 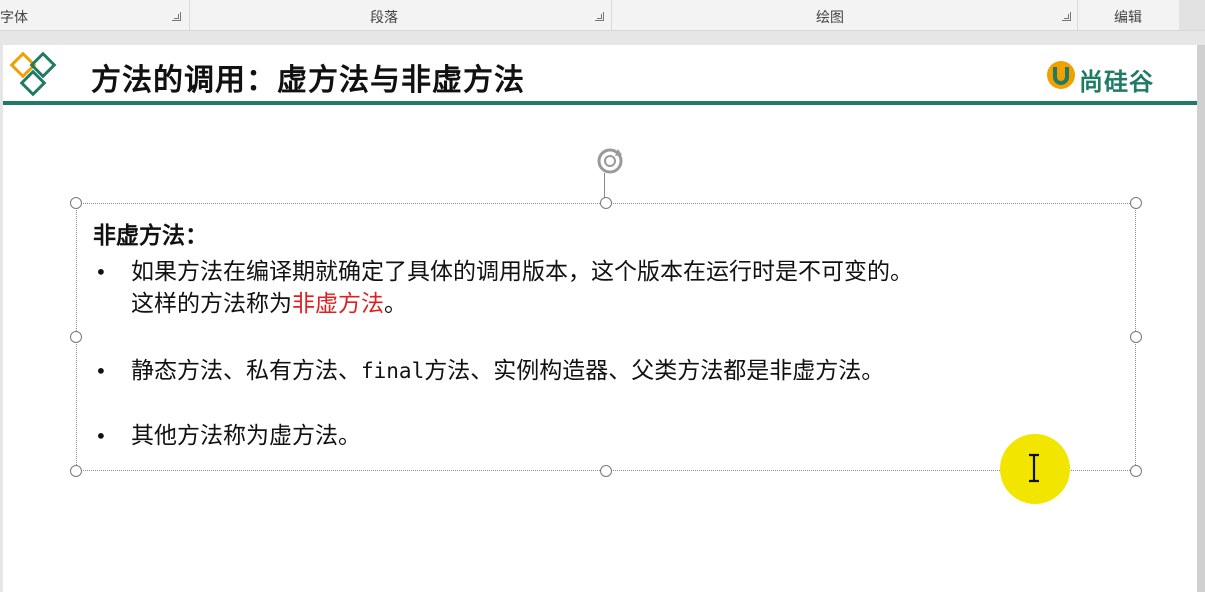 What do you see at coordinates (14, 18) in the screenshot?
I see `ribbon-group-label-font: 字体` at bounding box center [14, 18].